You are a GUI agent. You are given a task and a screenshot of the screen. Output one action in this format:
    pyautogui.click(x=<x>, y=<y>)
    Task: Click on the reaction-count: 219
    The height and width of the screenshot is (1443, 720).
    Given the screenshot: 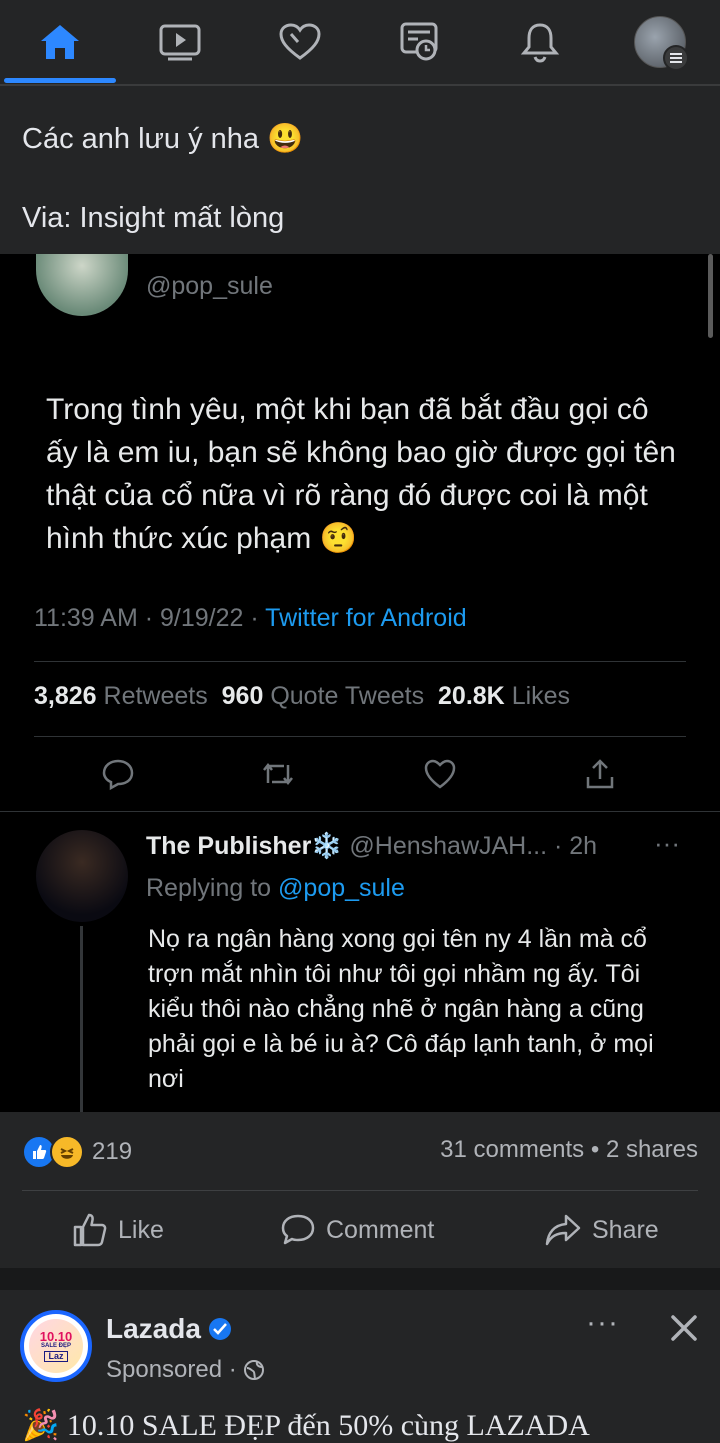 What is the action you would take?
    pyautogui.click(x=112, y=1151)
    